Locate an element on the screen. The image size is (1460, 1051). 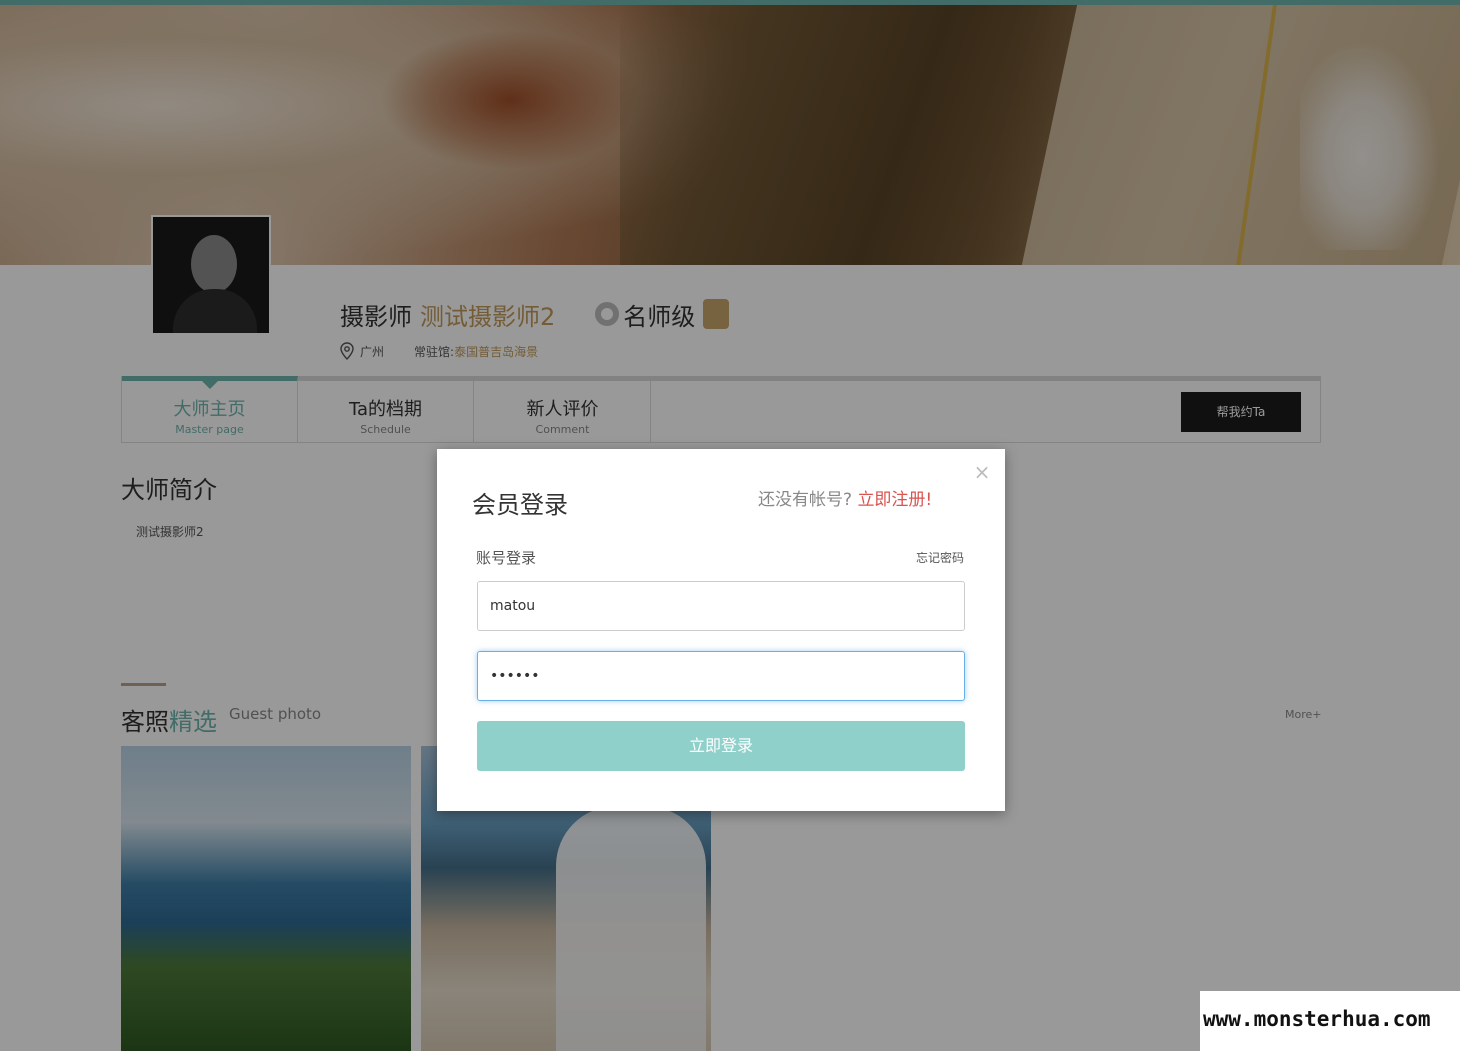
register-row: 还没有帐号? 立即注册! is located at coordinates (845, 497).